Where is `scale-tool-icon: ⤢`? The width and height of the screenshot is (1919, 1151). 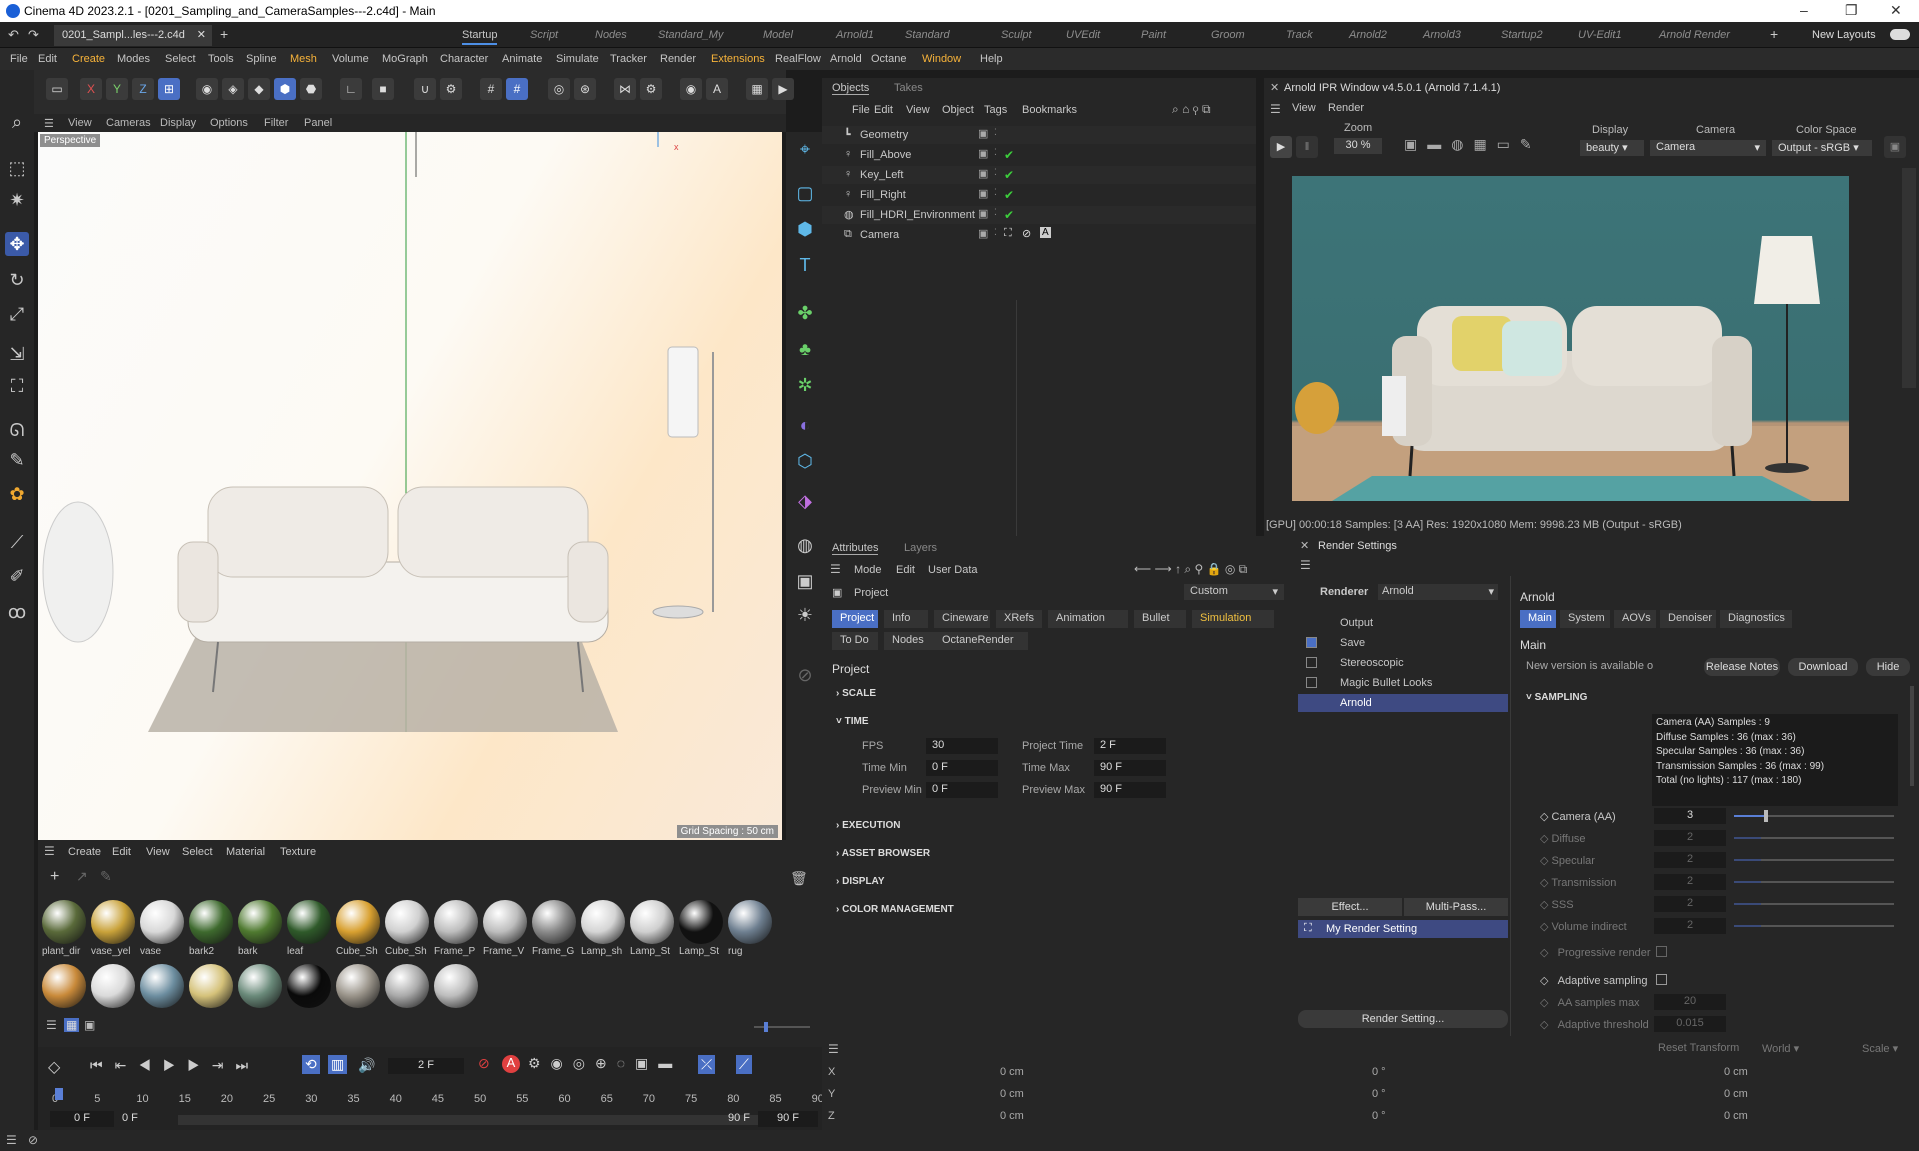
scale-tool-icon: ⤢ is located at coordinates (17, 314).